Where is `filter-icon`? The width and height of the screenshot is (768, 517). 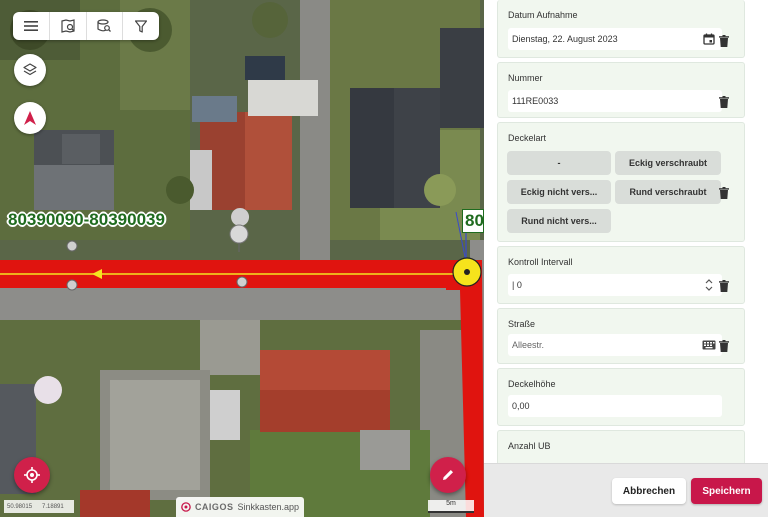
filter-icon is located at coordinates (141, 26).